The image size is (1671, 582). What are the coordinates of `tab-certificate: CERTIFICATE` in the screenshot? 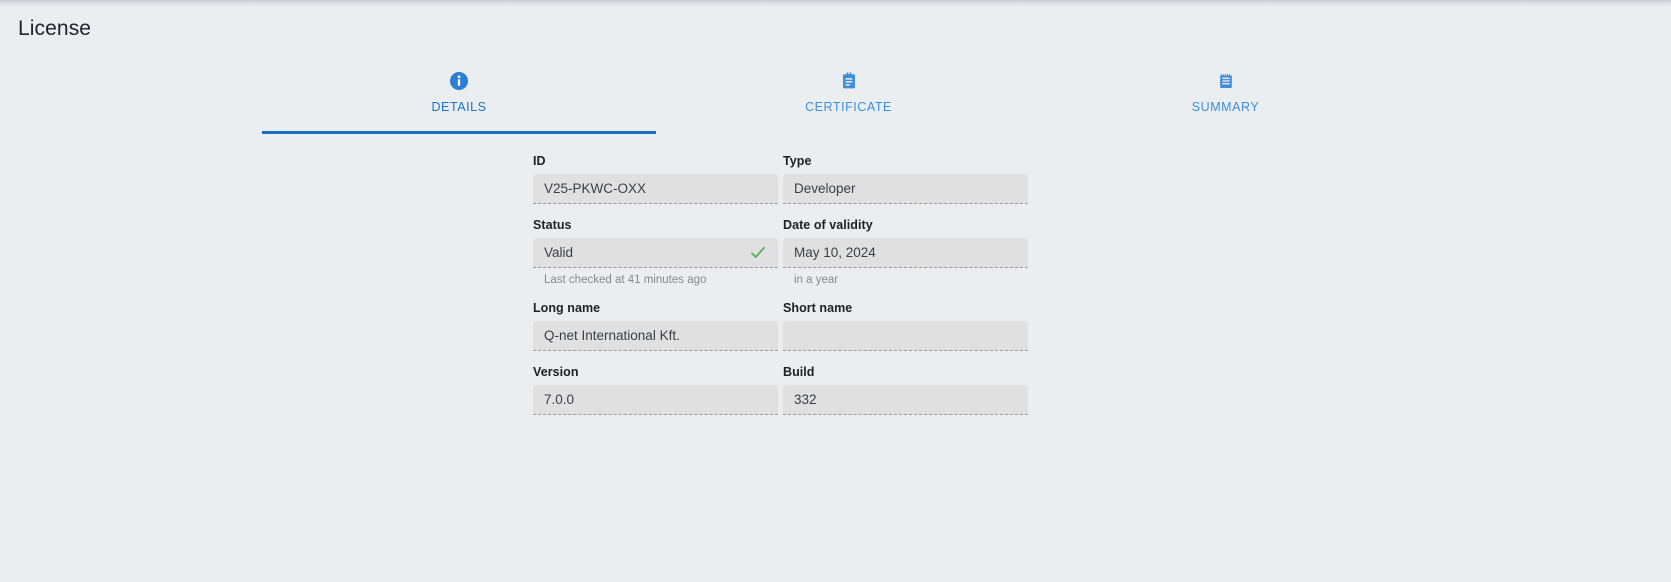 It's located at (848, 98).